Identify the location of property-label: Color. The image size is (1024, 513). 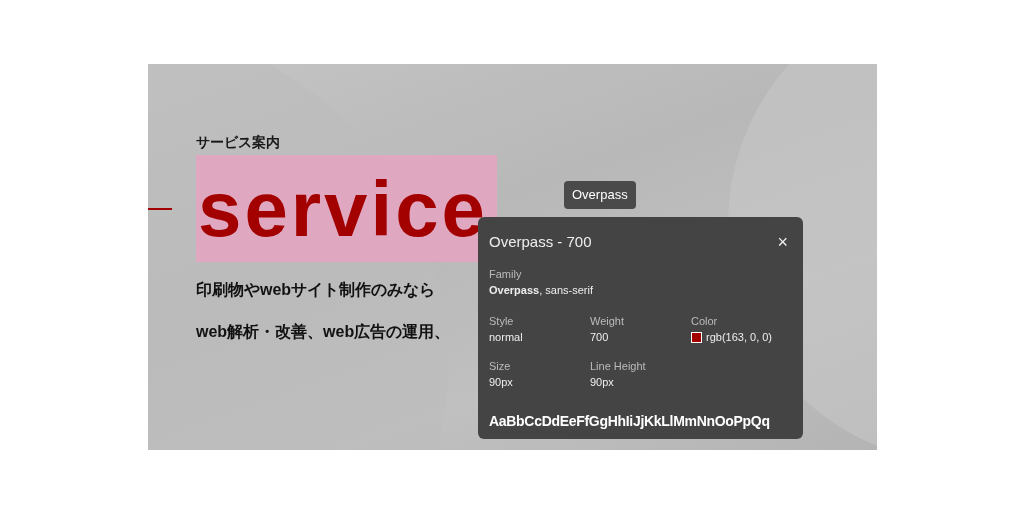
(704, 321).